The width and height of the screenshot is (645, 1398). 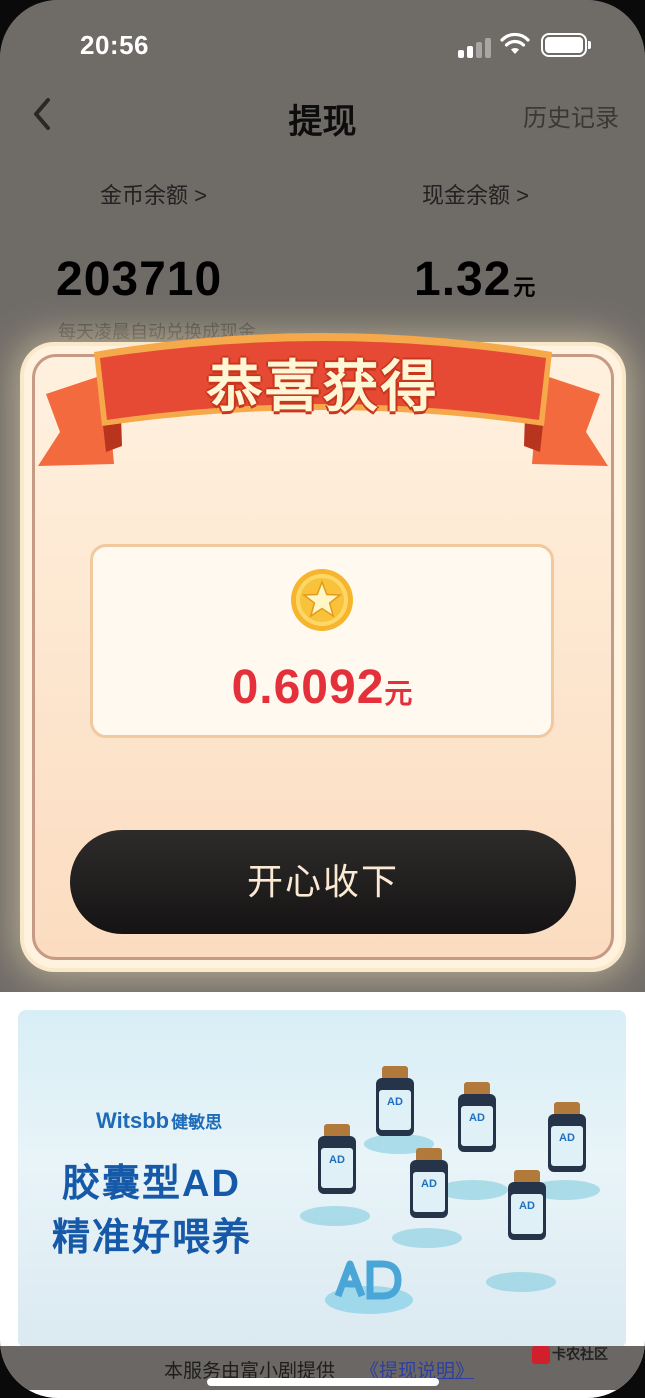 I want to click on reward-amount-unit: 元, so click(x=399, y=693).